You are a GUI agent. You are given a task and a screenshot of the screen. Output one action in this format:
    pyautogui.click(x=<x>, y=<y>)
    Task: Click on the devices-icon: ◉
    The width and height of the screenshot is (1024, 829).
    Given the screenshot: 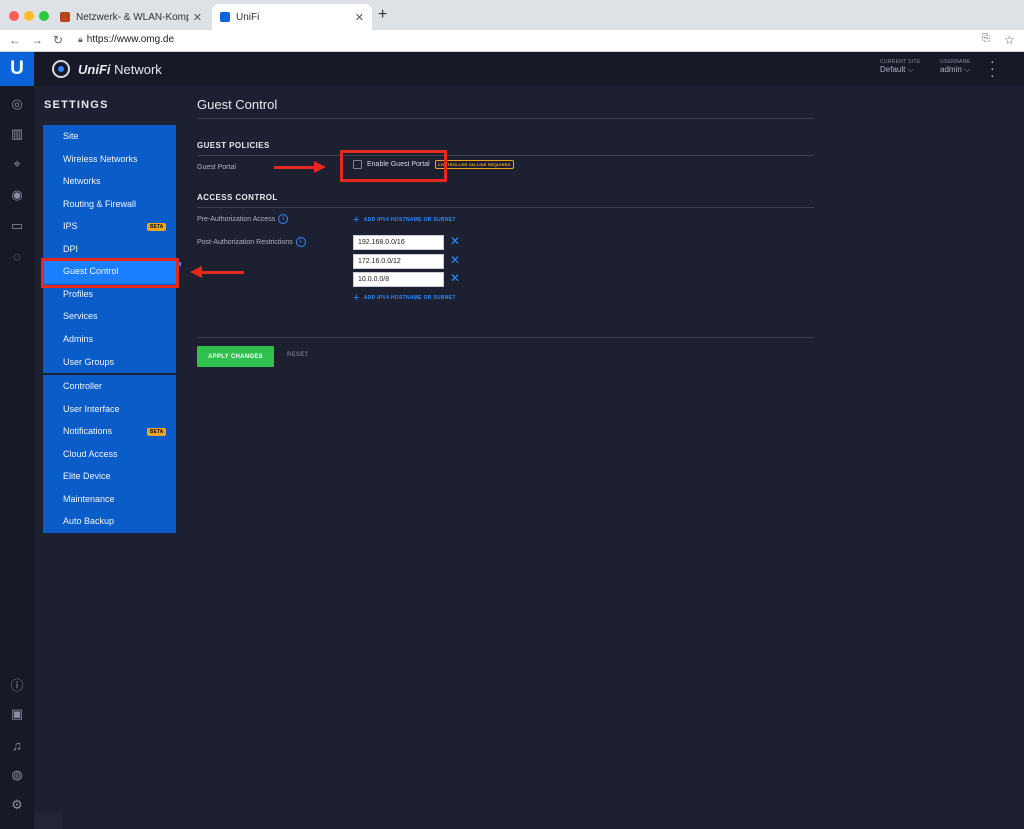 What is the action you would take?
    pyautogui.click(x=17, y=195)
    